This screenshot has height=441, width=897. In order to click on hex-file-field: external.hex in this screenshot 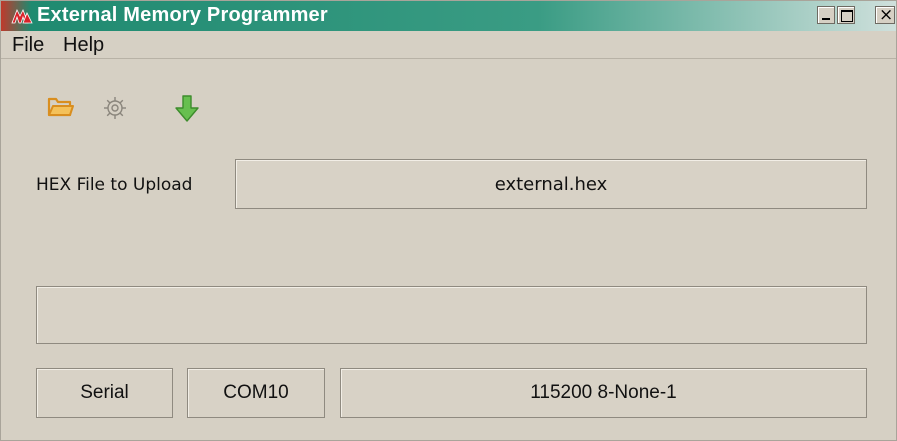, I will do `click(551, 184)`.